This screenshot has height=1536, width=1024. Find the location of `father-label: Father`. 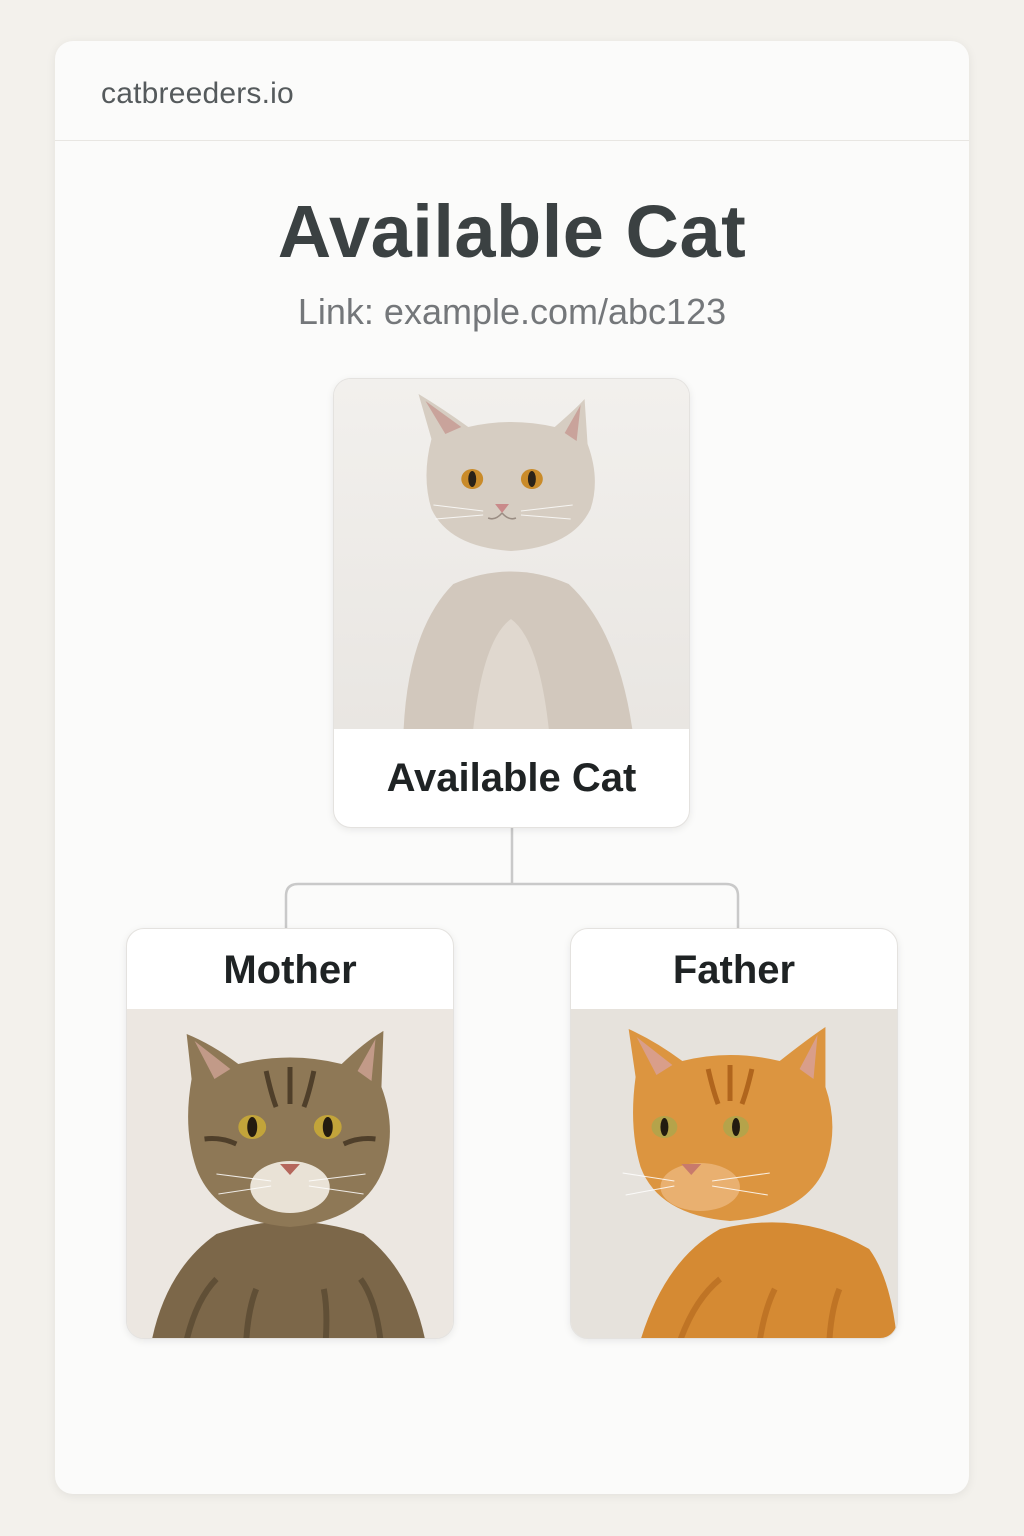

father-label: Father is located at coordinates (734, 970).